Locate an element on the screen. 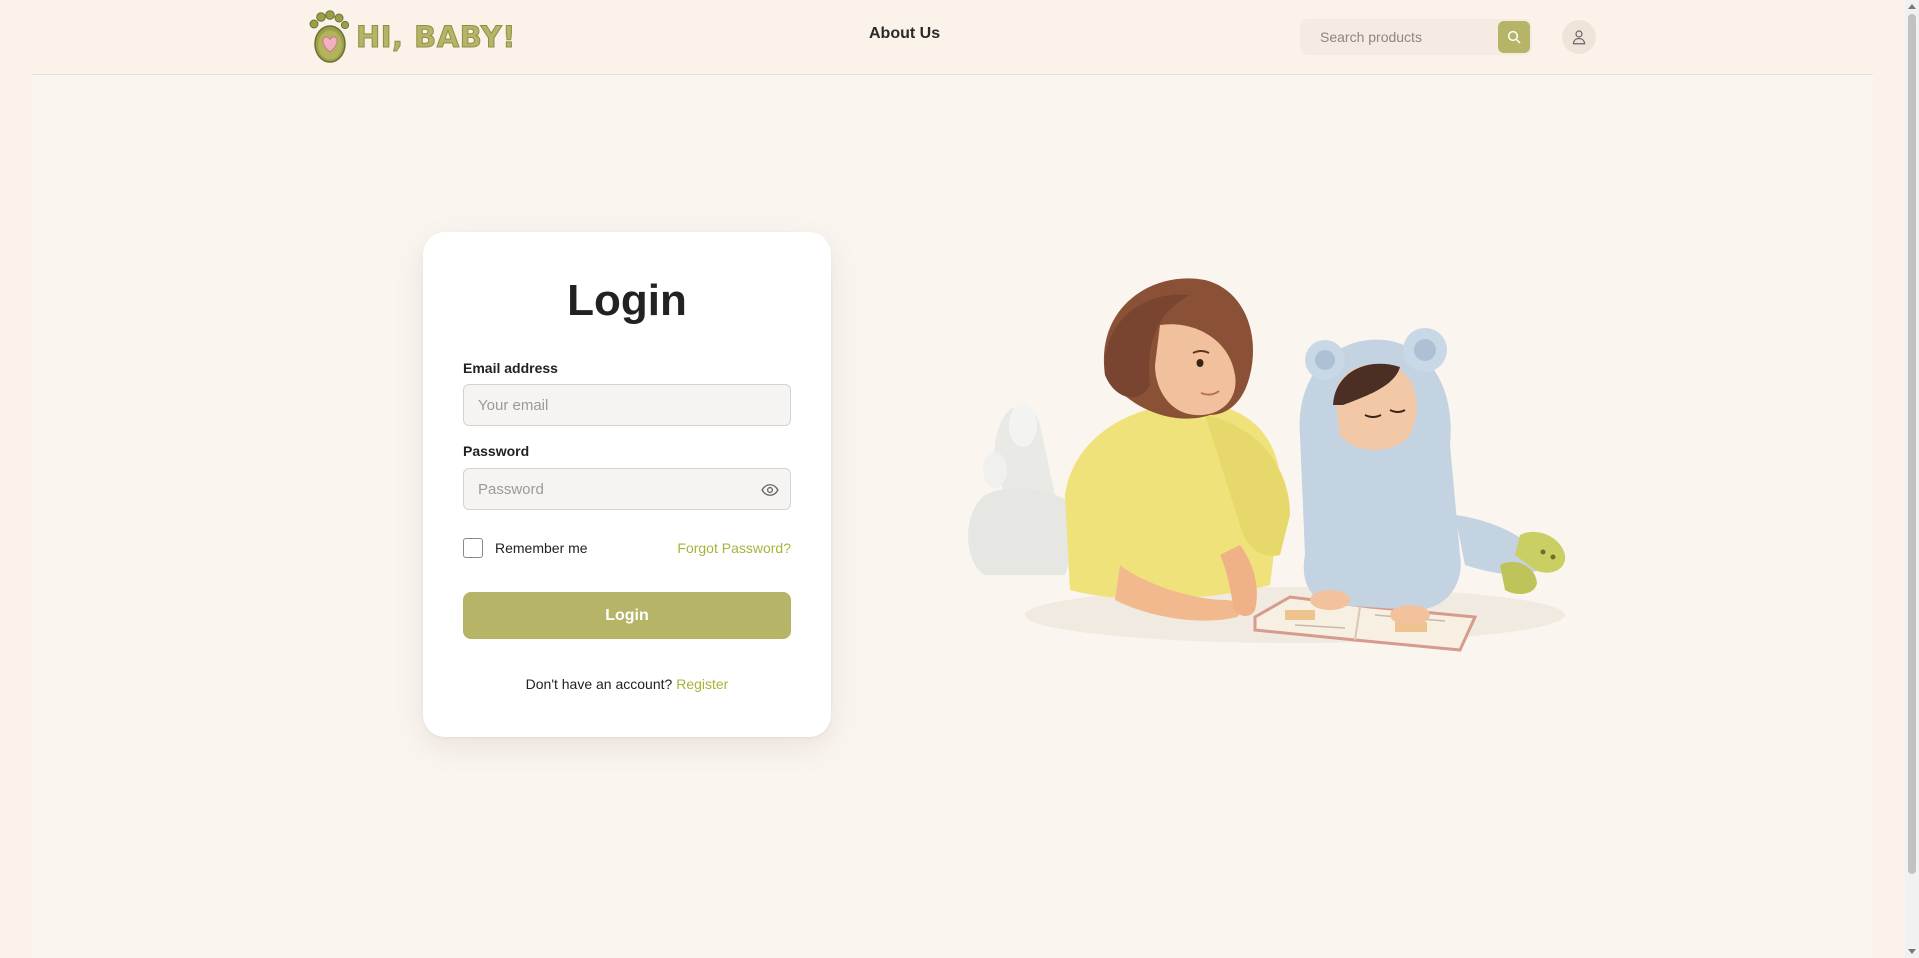 The height and width of the screenshot is (958, 1919). toggle-password-visibility-button is located at coordinates (770, 490).